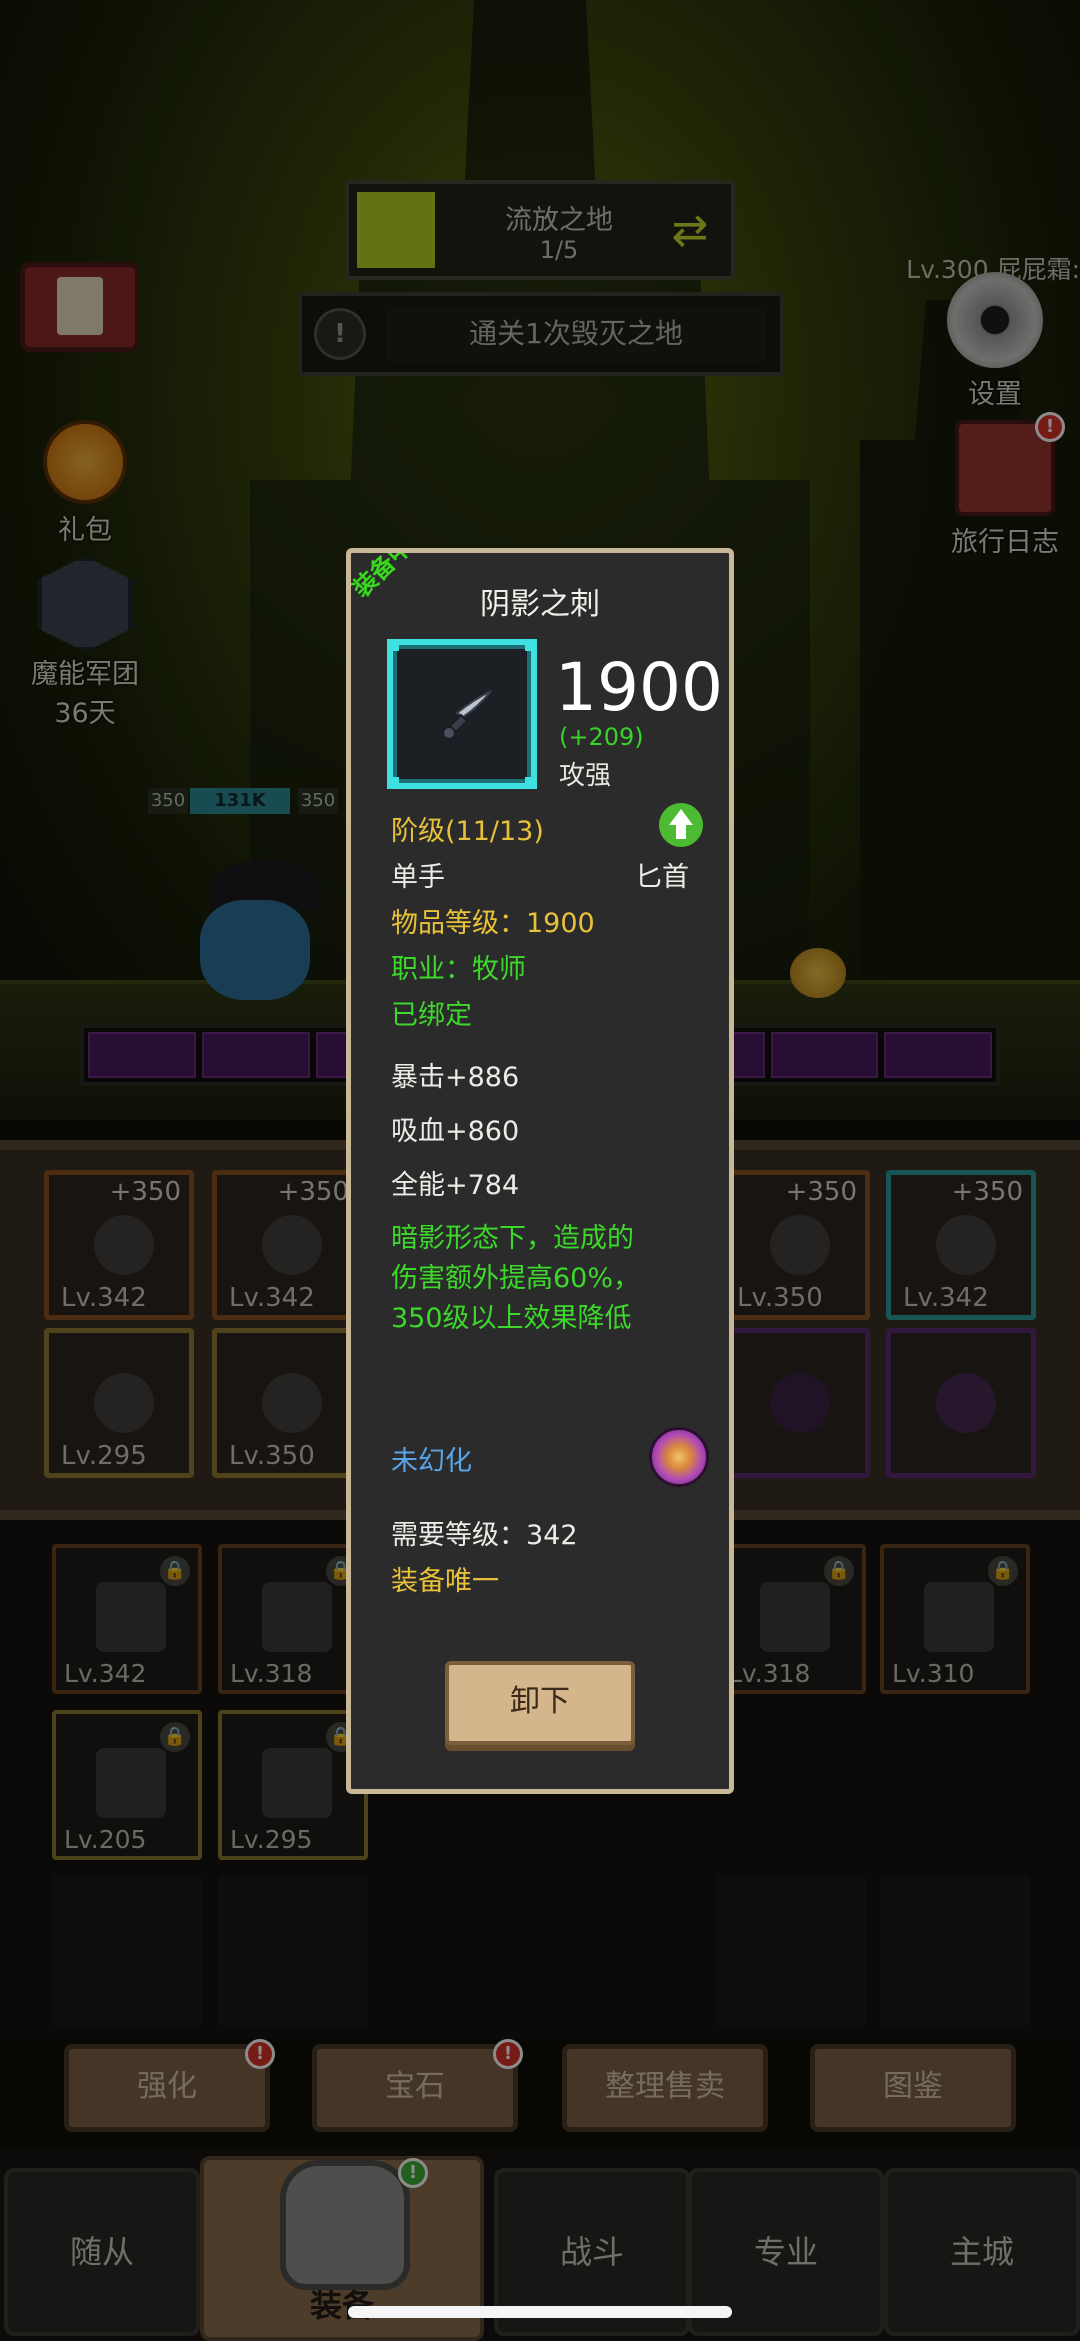 The width and height of the screenshot is (1080, 2341). What do you see at coordinates (662, 877) in the screenshot?
I see `item-weapon-type: 匕首` at bounding box center [662, 877].